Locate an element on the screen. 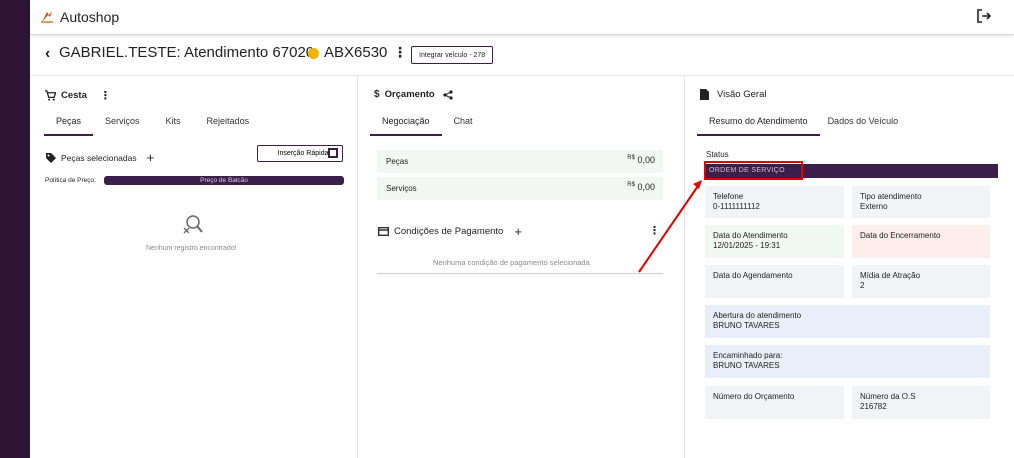 This screenshot has width=1014, height=458. orcamento-tabs: Negociação Chat is located at coordinates (427, 126).